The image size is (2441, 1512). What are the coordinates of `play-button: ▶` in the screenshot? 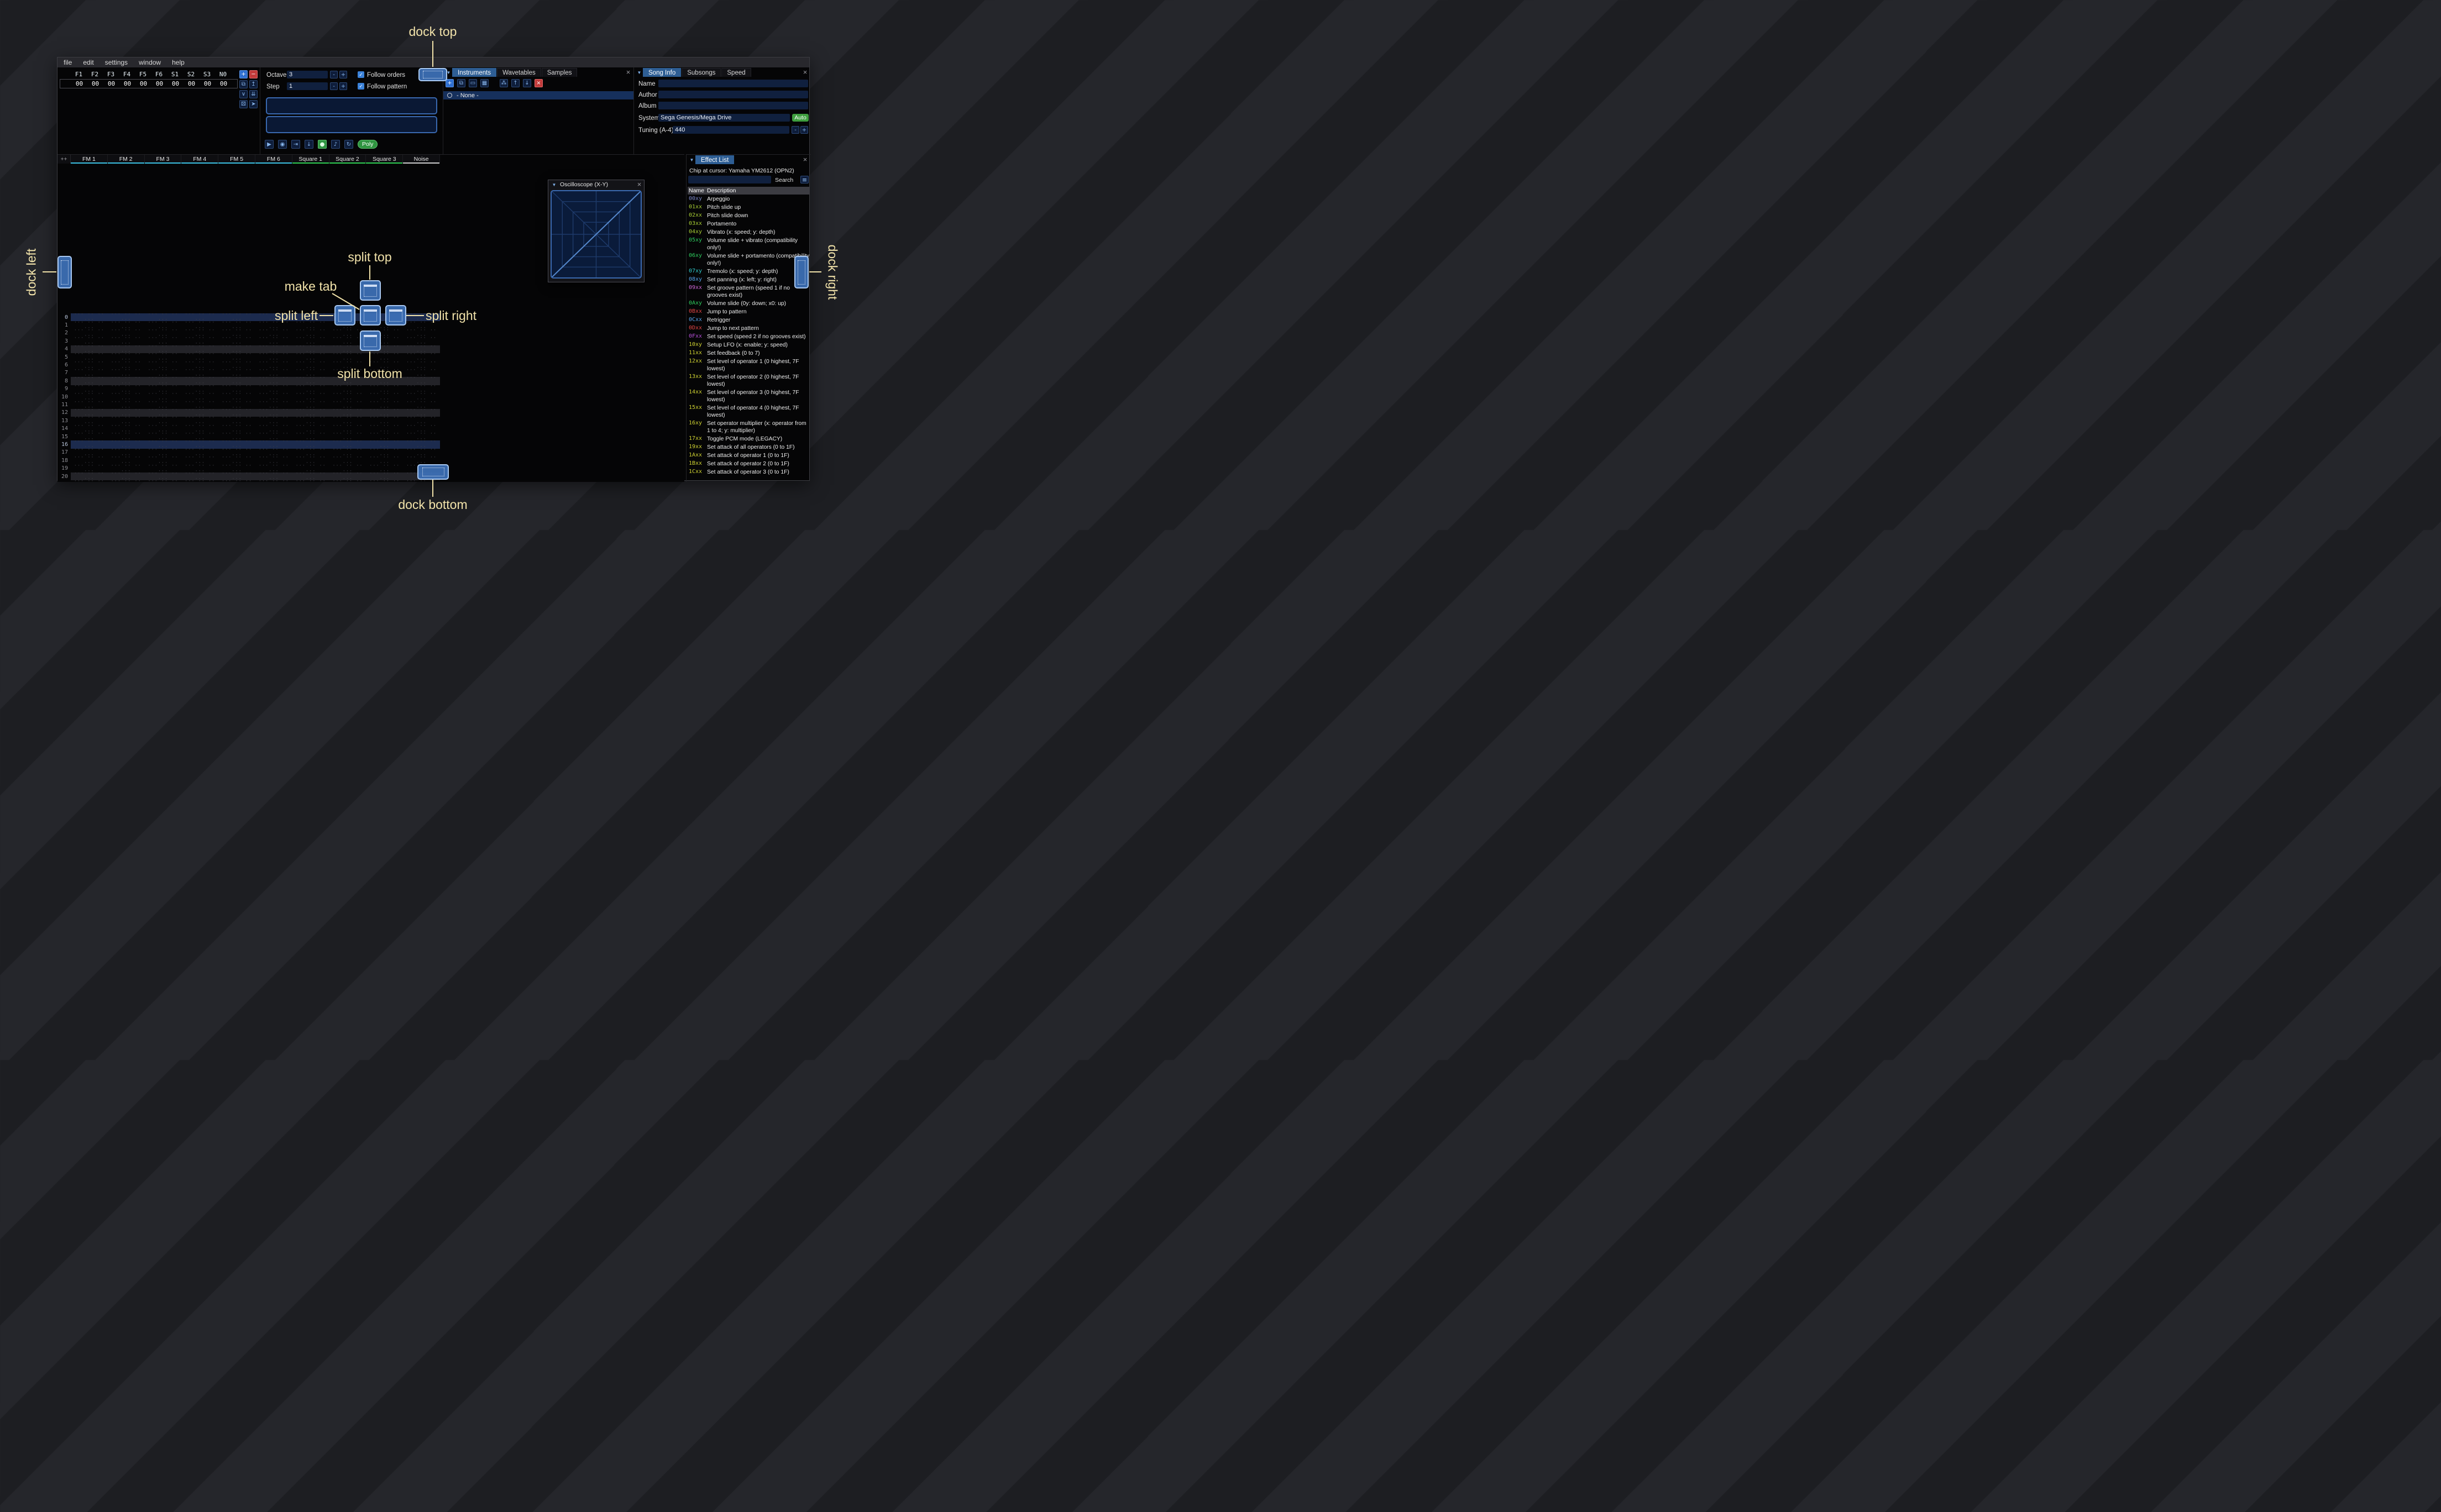 It's located at (269, 145).